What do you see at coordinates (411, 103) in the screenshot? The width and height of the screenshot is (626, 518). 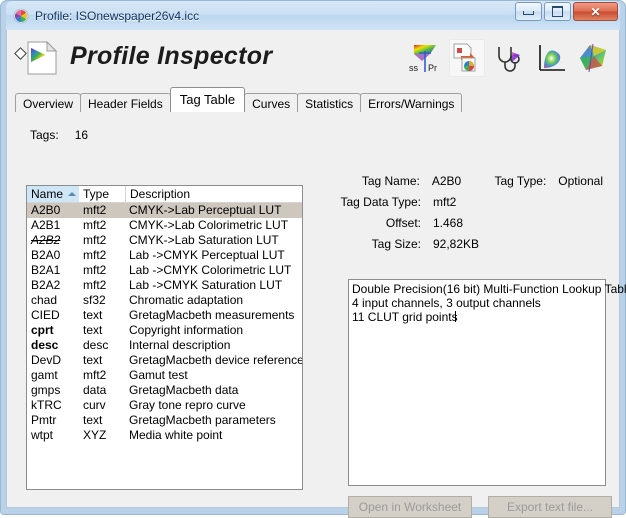 I see `tab-errors-warnings: Errors/Warnings` at bounding box center [411, 103].